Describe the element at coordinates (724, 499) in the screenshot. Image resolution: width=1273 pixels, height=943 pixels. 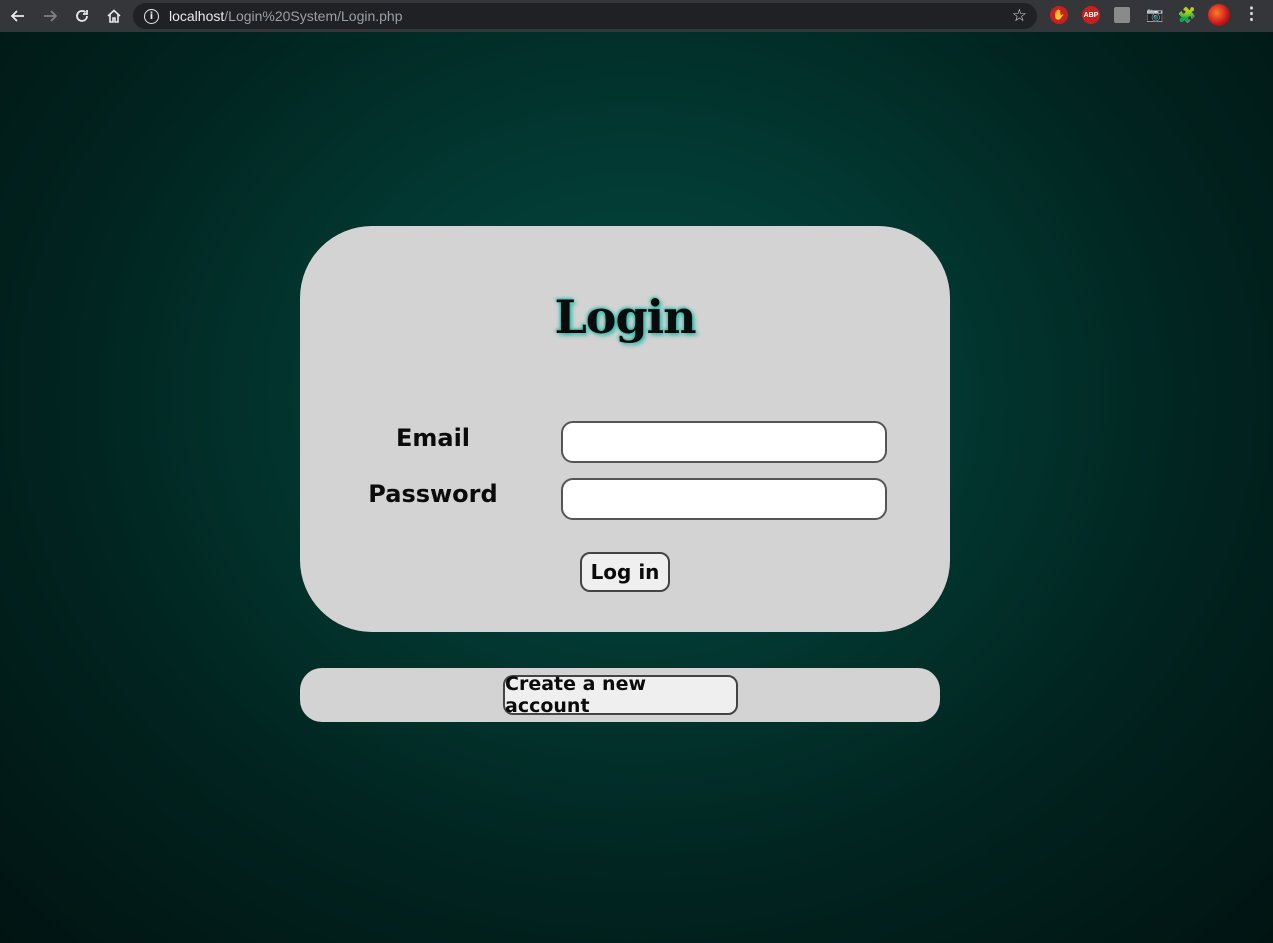
I see `password-field` at that location.